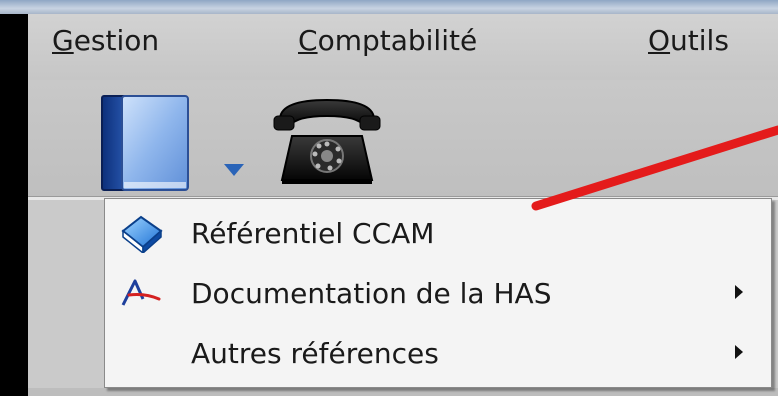 Image resolution: width=778 pixels, height=396 pixels. I want to click on menu-gestion-mnemonic: G, so click(63, 40).